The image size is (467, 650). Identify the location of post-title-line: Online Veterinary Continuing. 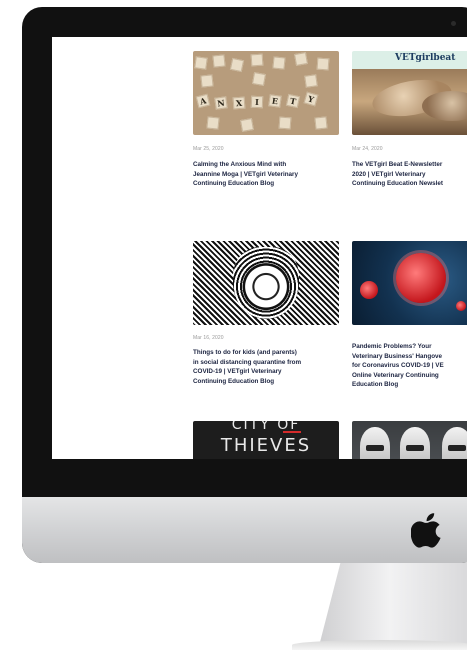
(395, 375).